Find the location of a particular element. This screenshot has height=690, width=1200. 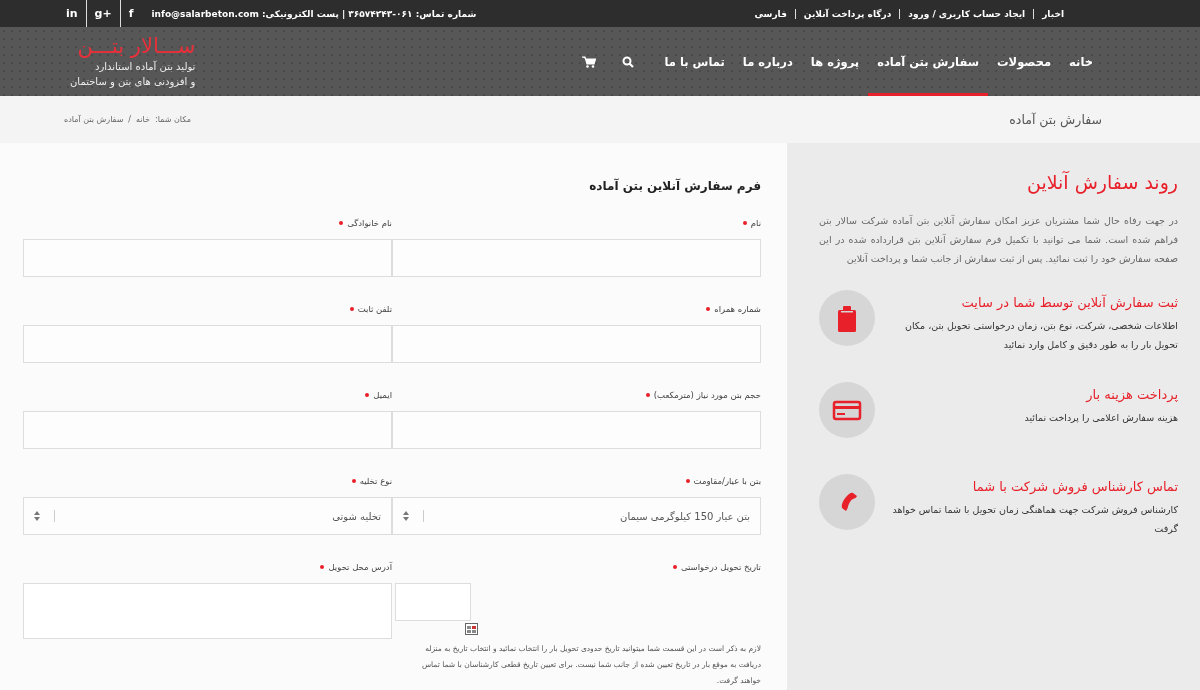

contact-info: شماره تماس: ۰۶۱-۳۶۵۷۴۲۴۳ | پست الکترونیکی: info@salarbeton.com is located at coordinates (314, 13).